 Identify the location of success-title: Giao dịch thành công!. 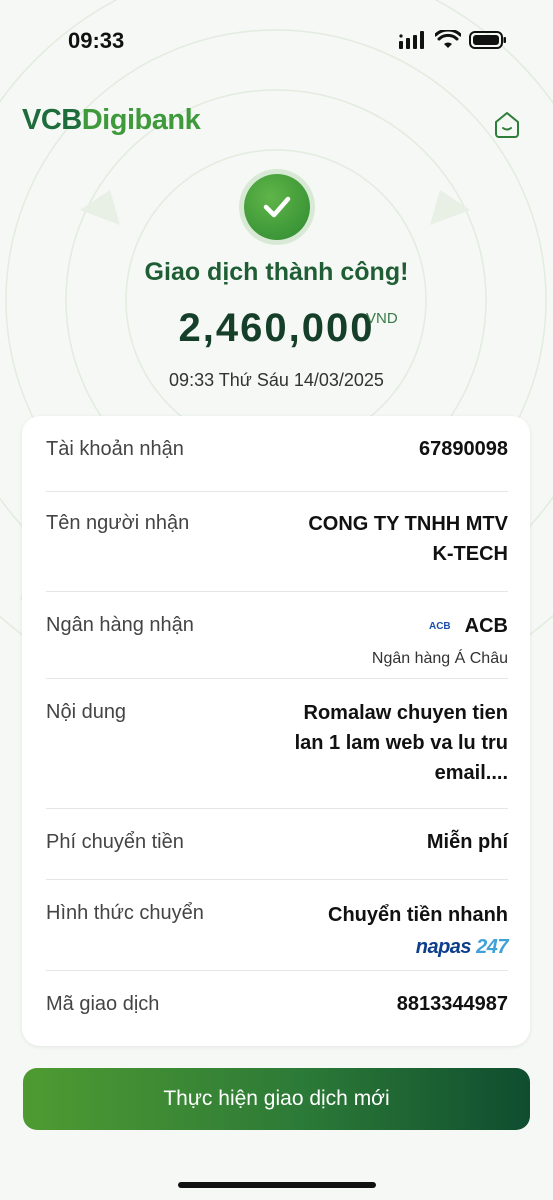
(276, 272).